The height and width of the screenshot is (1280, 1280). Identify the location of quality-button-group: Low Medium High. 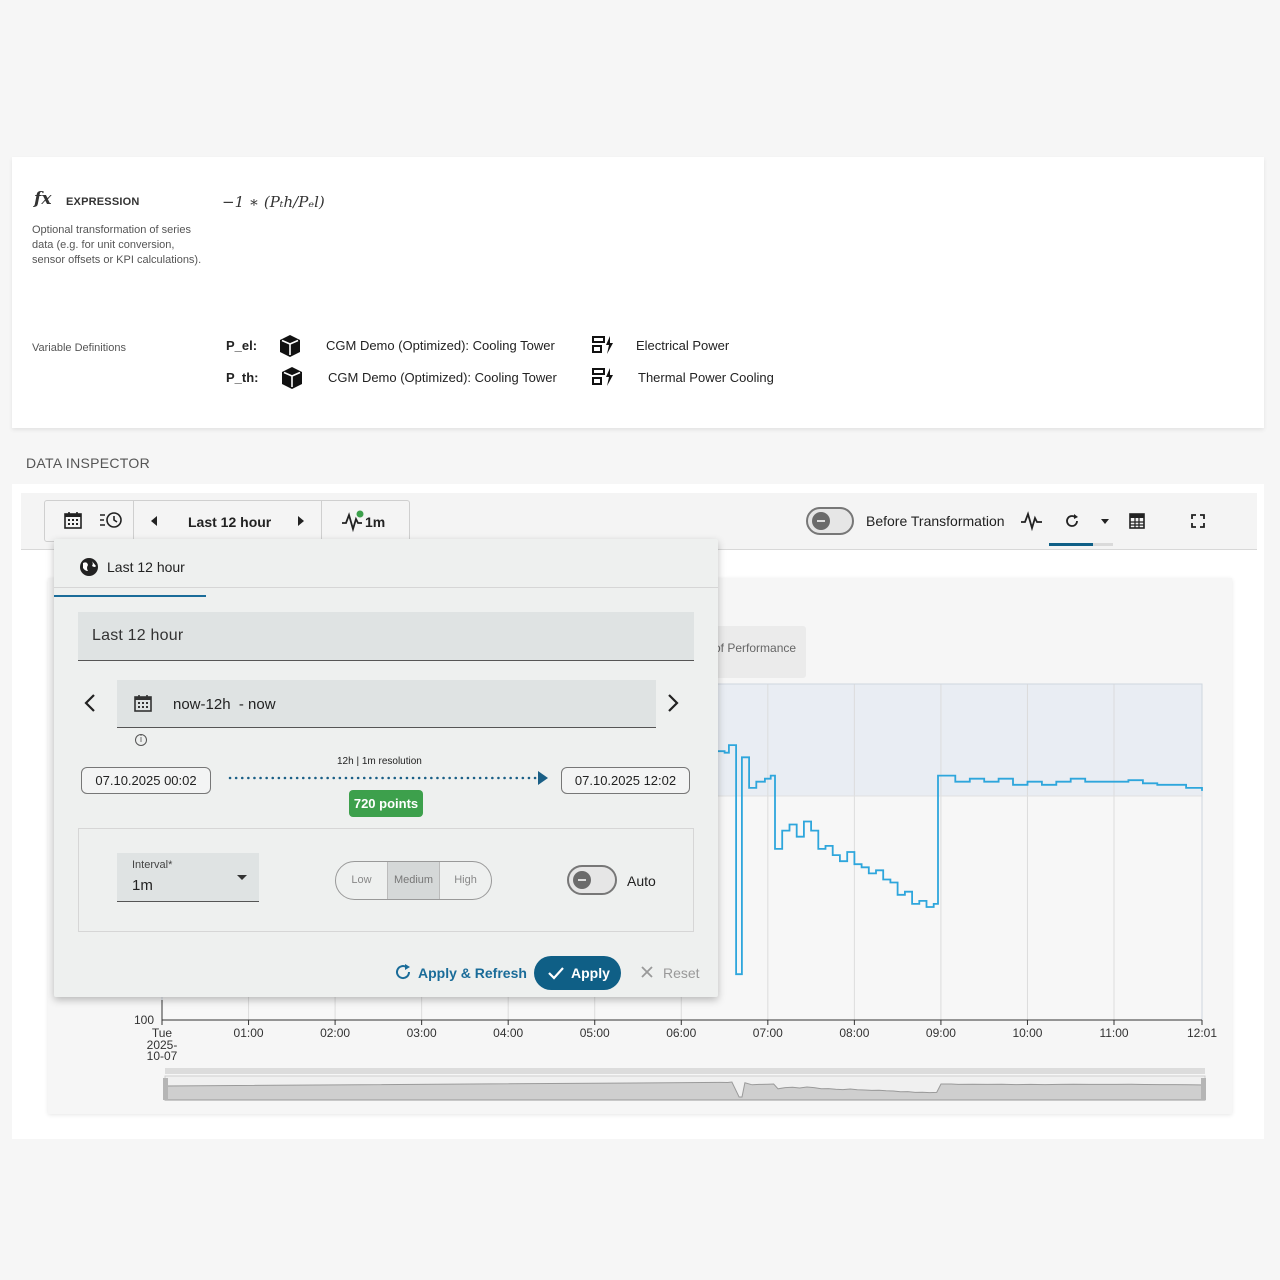
(413, 880).